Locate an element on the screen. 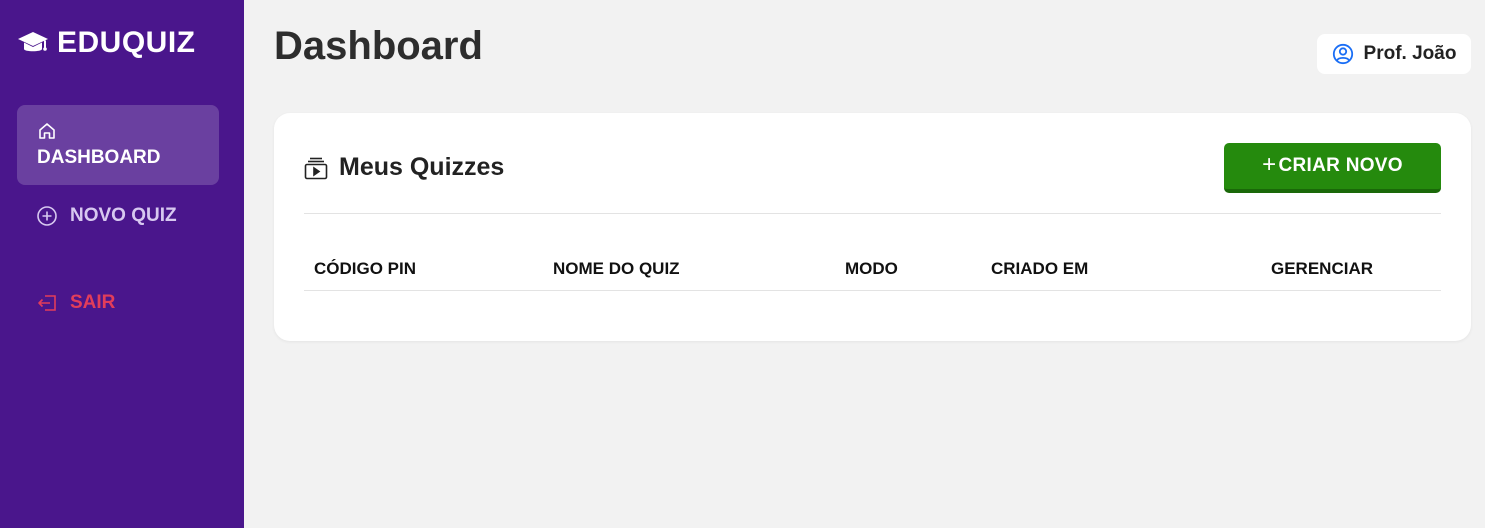 This screenshot has width=1485, height=528. quizzes-title: Meus Quizzes is located at coordinates (422, 167).